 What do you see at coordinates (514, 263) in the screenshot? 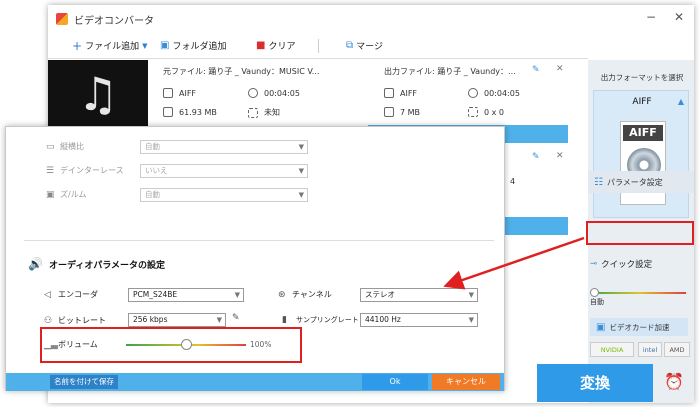
I see `annotation-arrow` at bounding box center [514, 263].